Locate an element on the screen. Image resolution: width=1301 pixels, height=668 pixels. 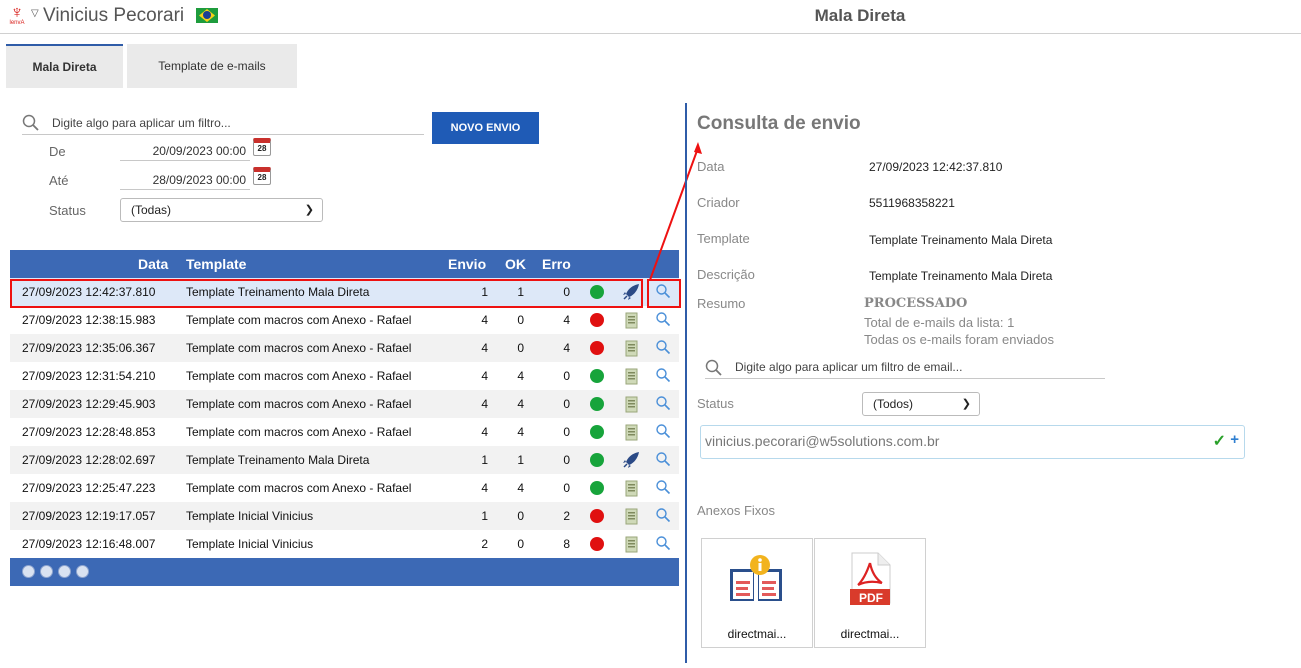
detail-criador-label: Criador is located at coordinates (718, 202).